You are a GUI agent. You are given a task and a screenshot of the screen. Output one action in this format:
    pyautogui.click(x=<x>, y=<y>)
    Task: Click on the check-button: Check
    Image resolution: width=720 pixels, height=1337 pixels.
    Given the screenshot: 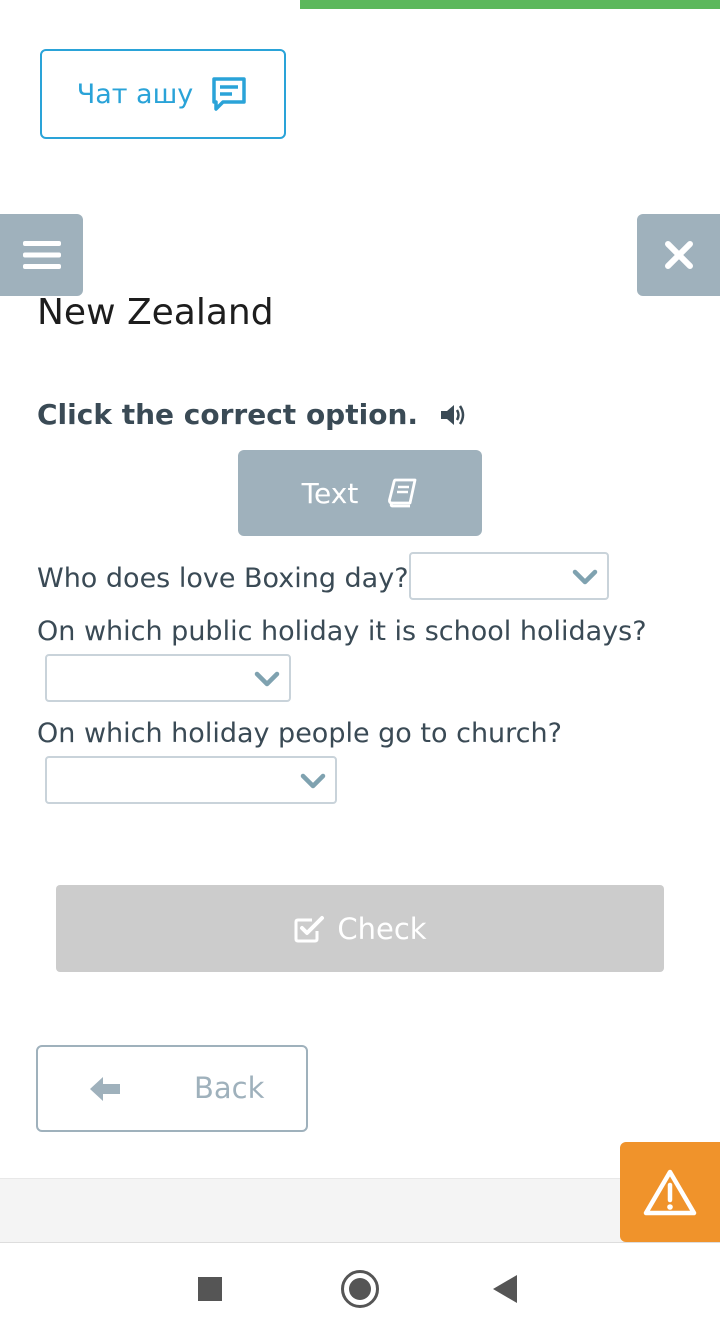 What is the action you would take?
    pyautogui.click(x=360, y=928)
    